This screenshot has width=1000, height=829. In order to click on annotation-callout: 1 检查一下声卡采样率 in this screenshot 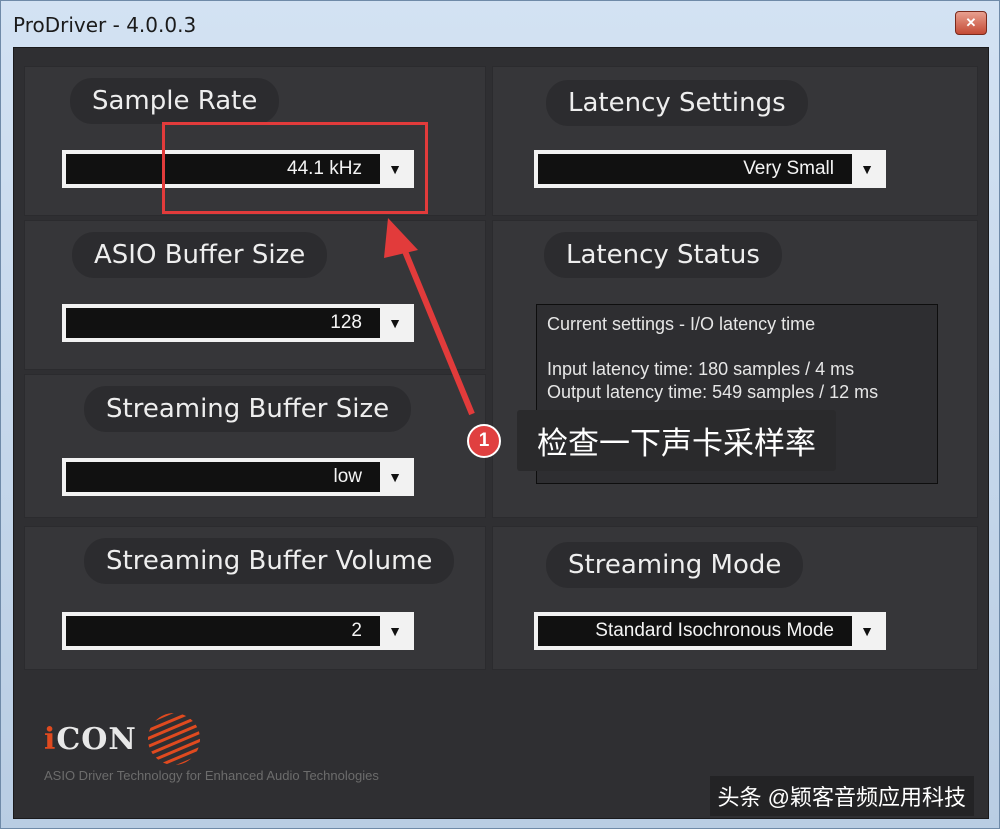, I will do `click(651, 440)`.